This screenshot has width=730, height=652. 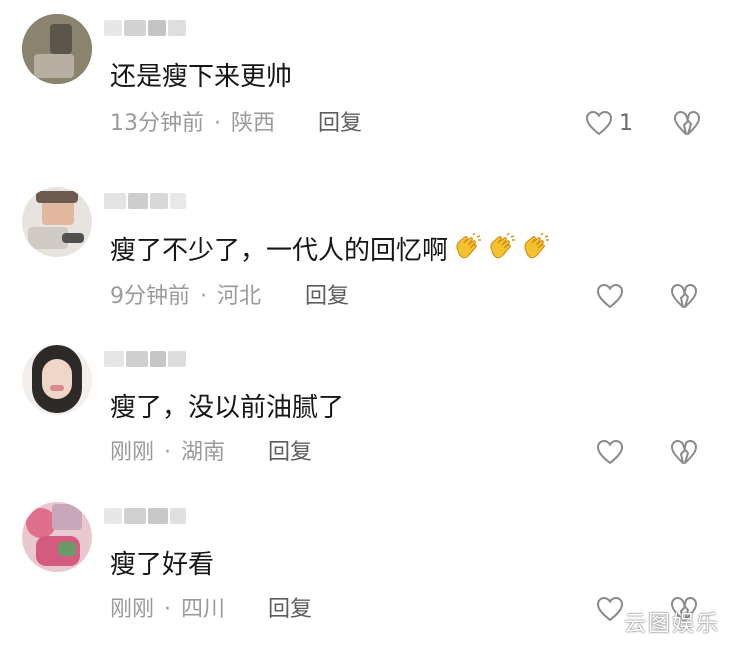 I want to click on comment-text-content: 瘦了不少了，一代人的回忆啊, so click(x=279, y=251).